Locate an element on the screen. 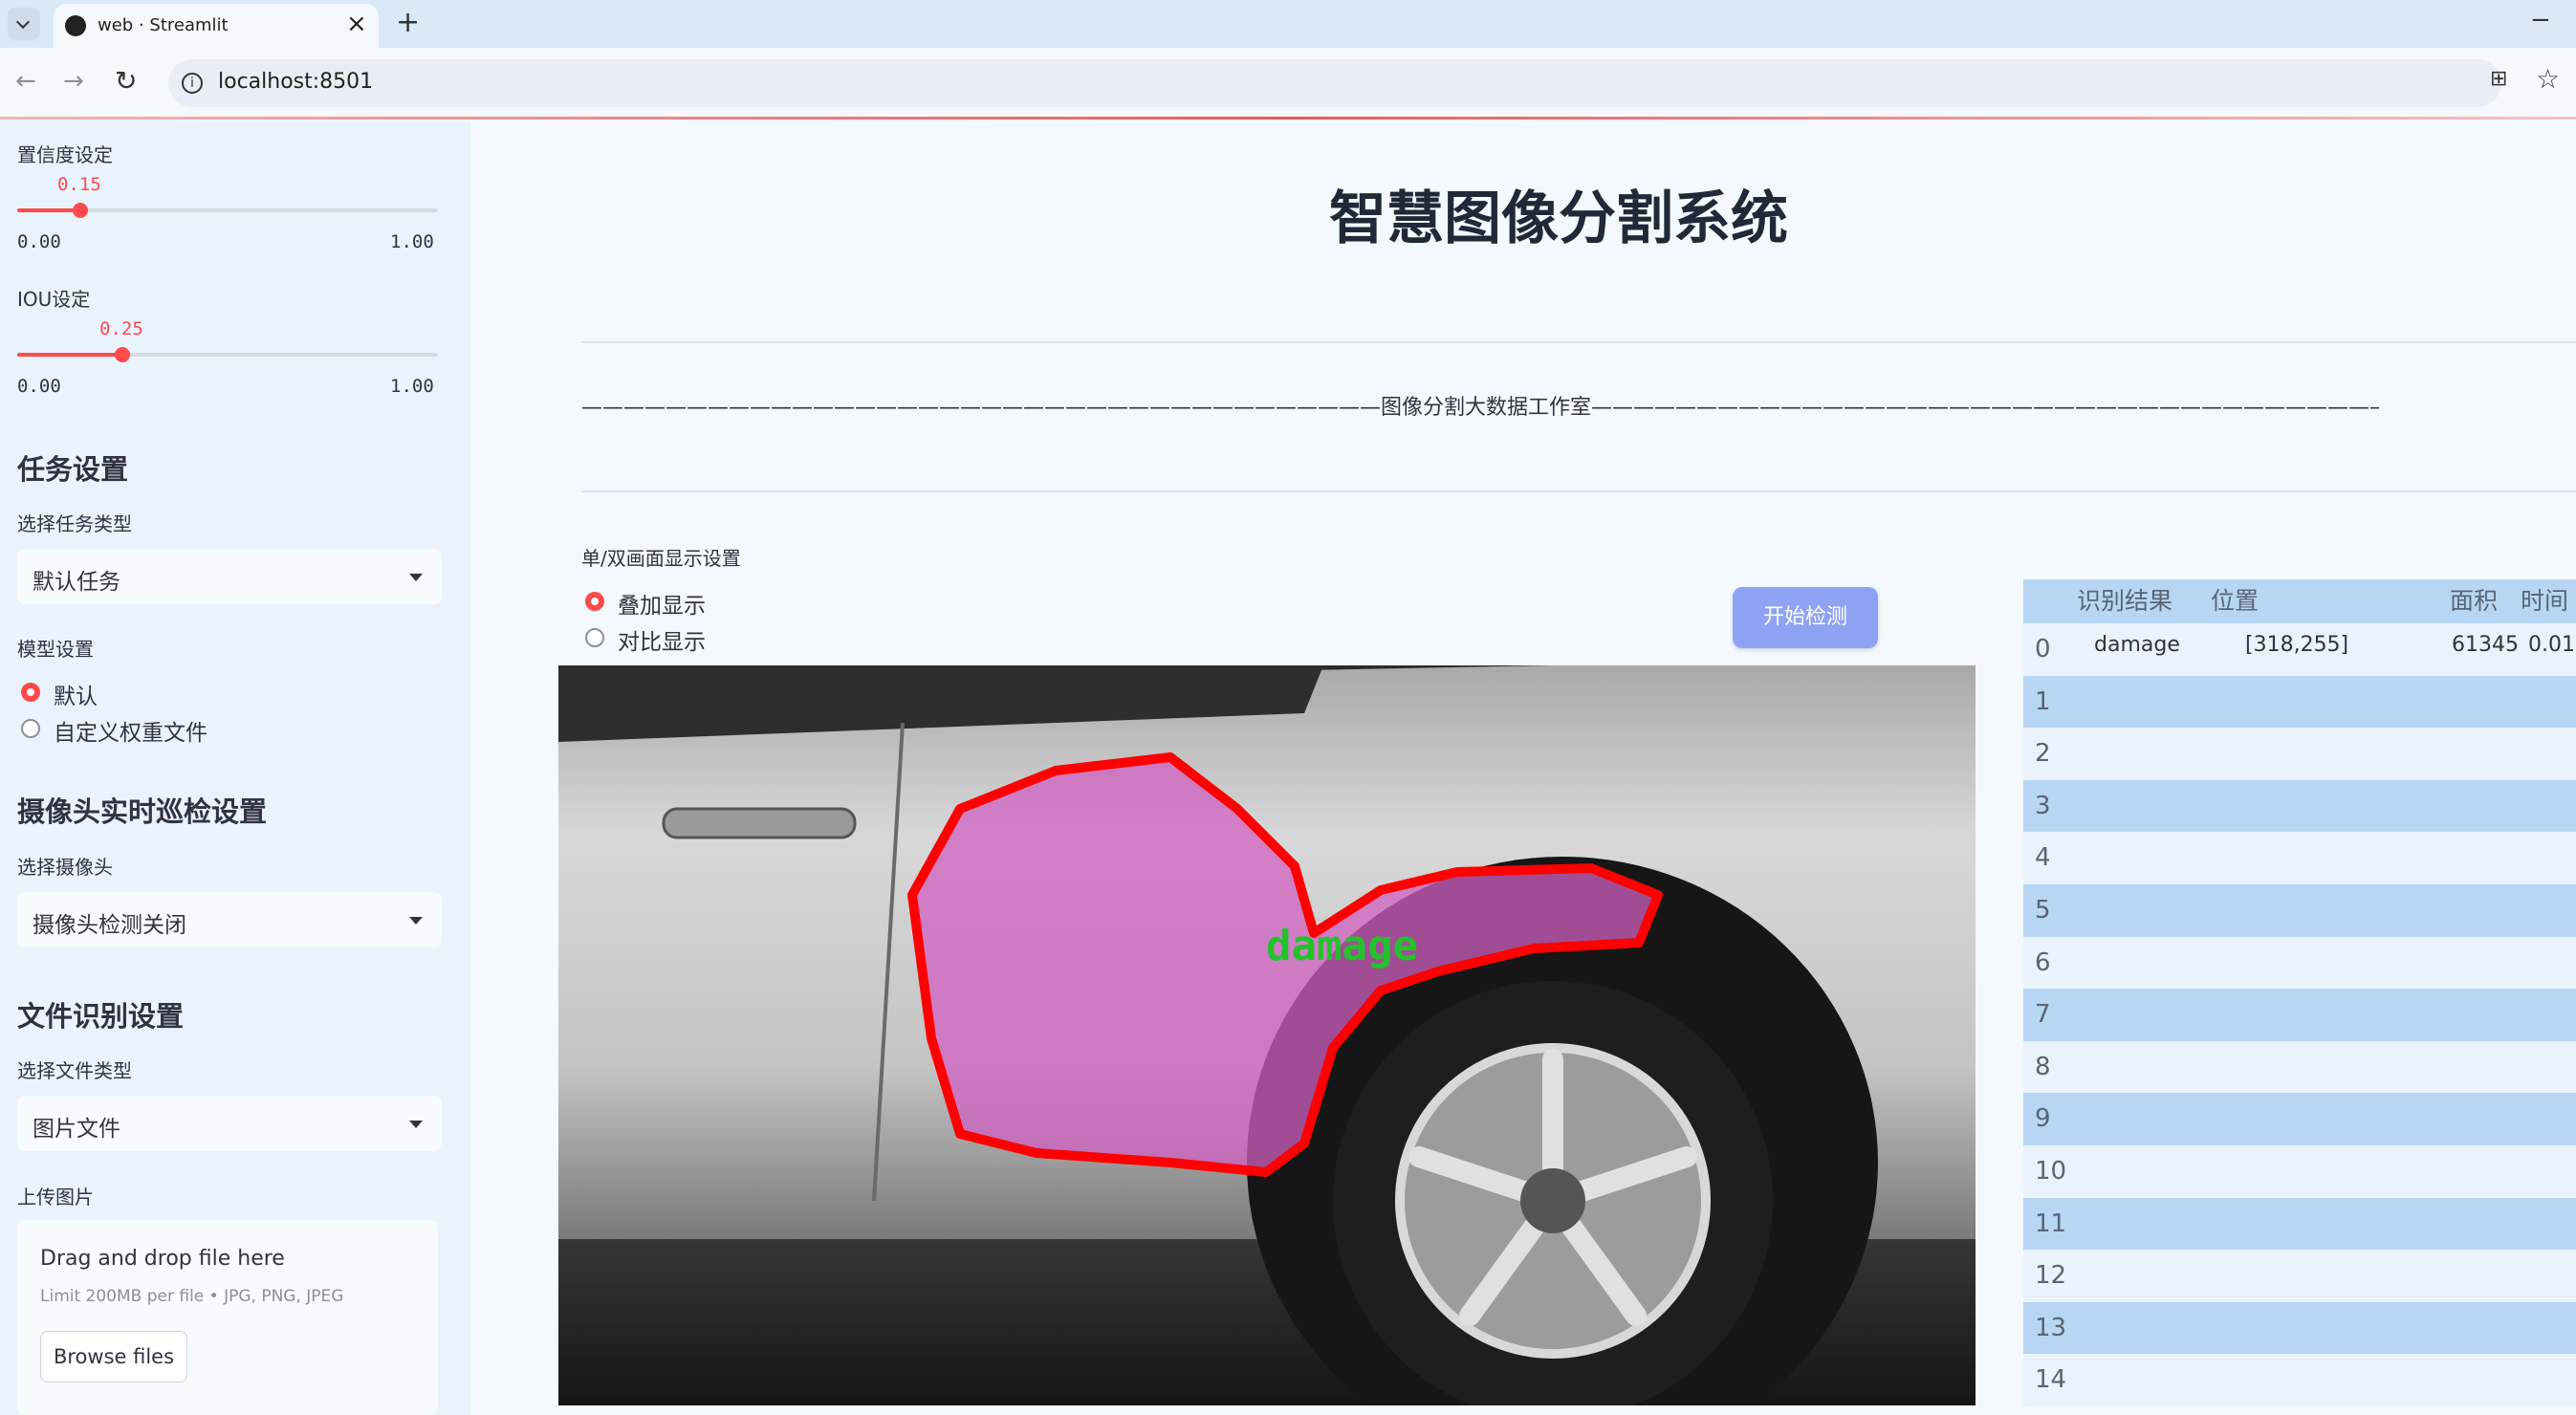 This screenshot has height=1415, width=2576. table-row: 4 is located at coordinates (2299, 858).